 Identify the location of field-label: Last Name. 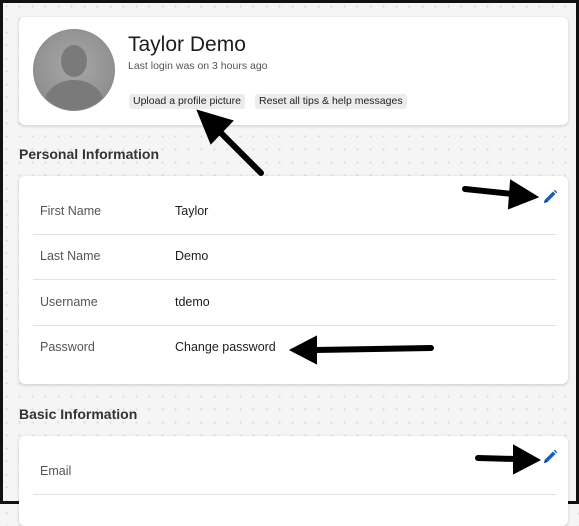
(70, 256).